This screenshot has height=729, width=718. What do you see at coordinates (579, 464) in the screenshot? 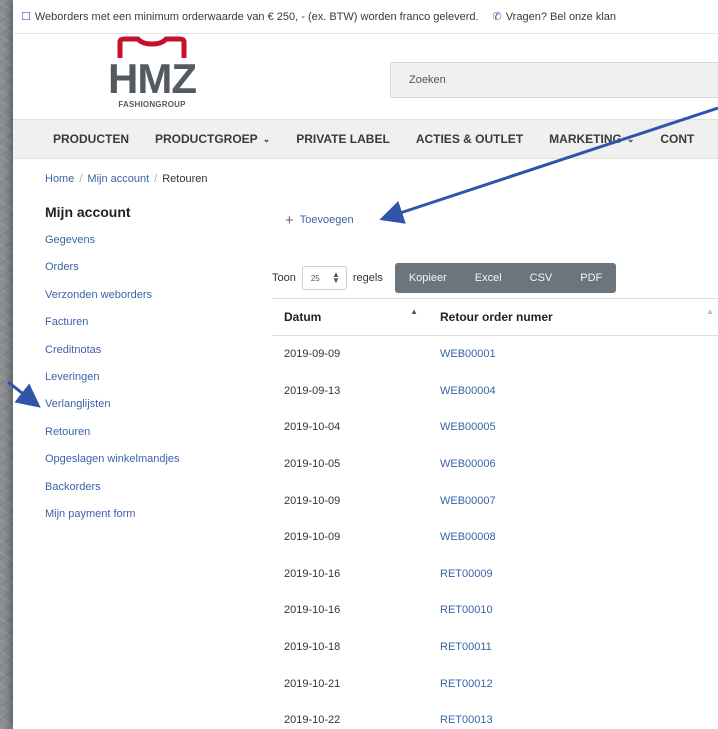
I see `order-cell: WEB00006` at bounding box center [579, 464].